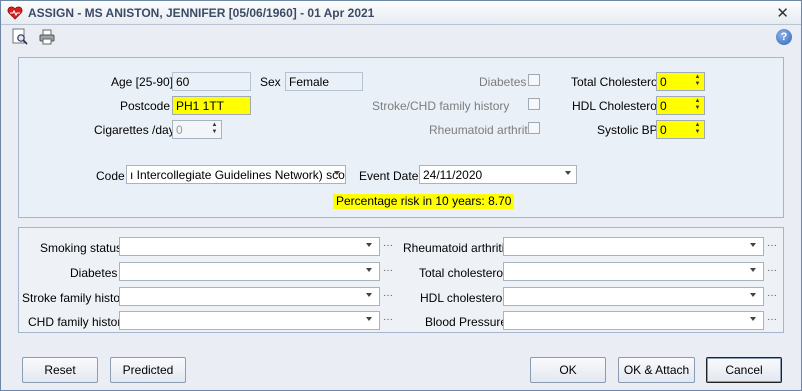 The image size is (802, 391). What do you see at coordinates (197, 129) in the screenshot?
I see `cigarettes-stepper: 0 ▲ ▼` at bounding box center [197, 129].